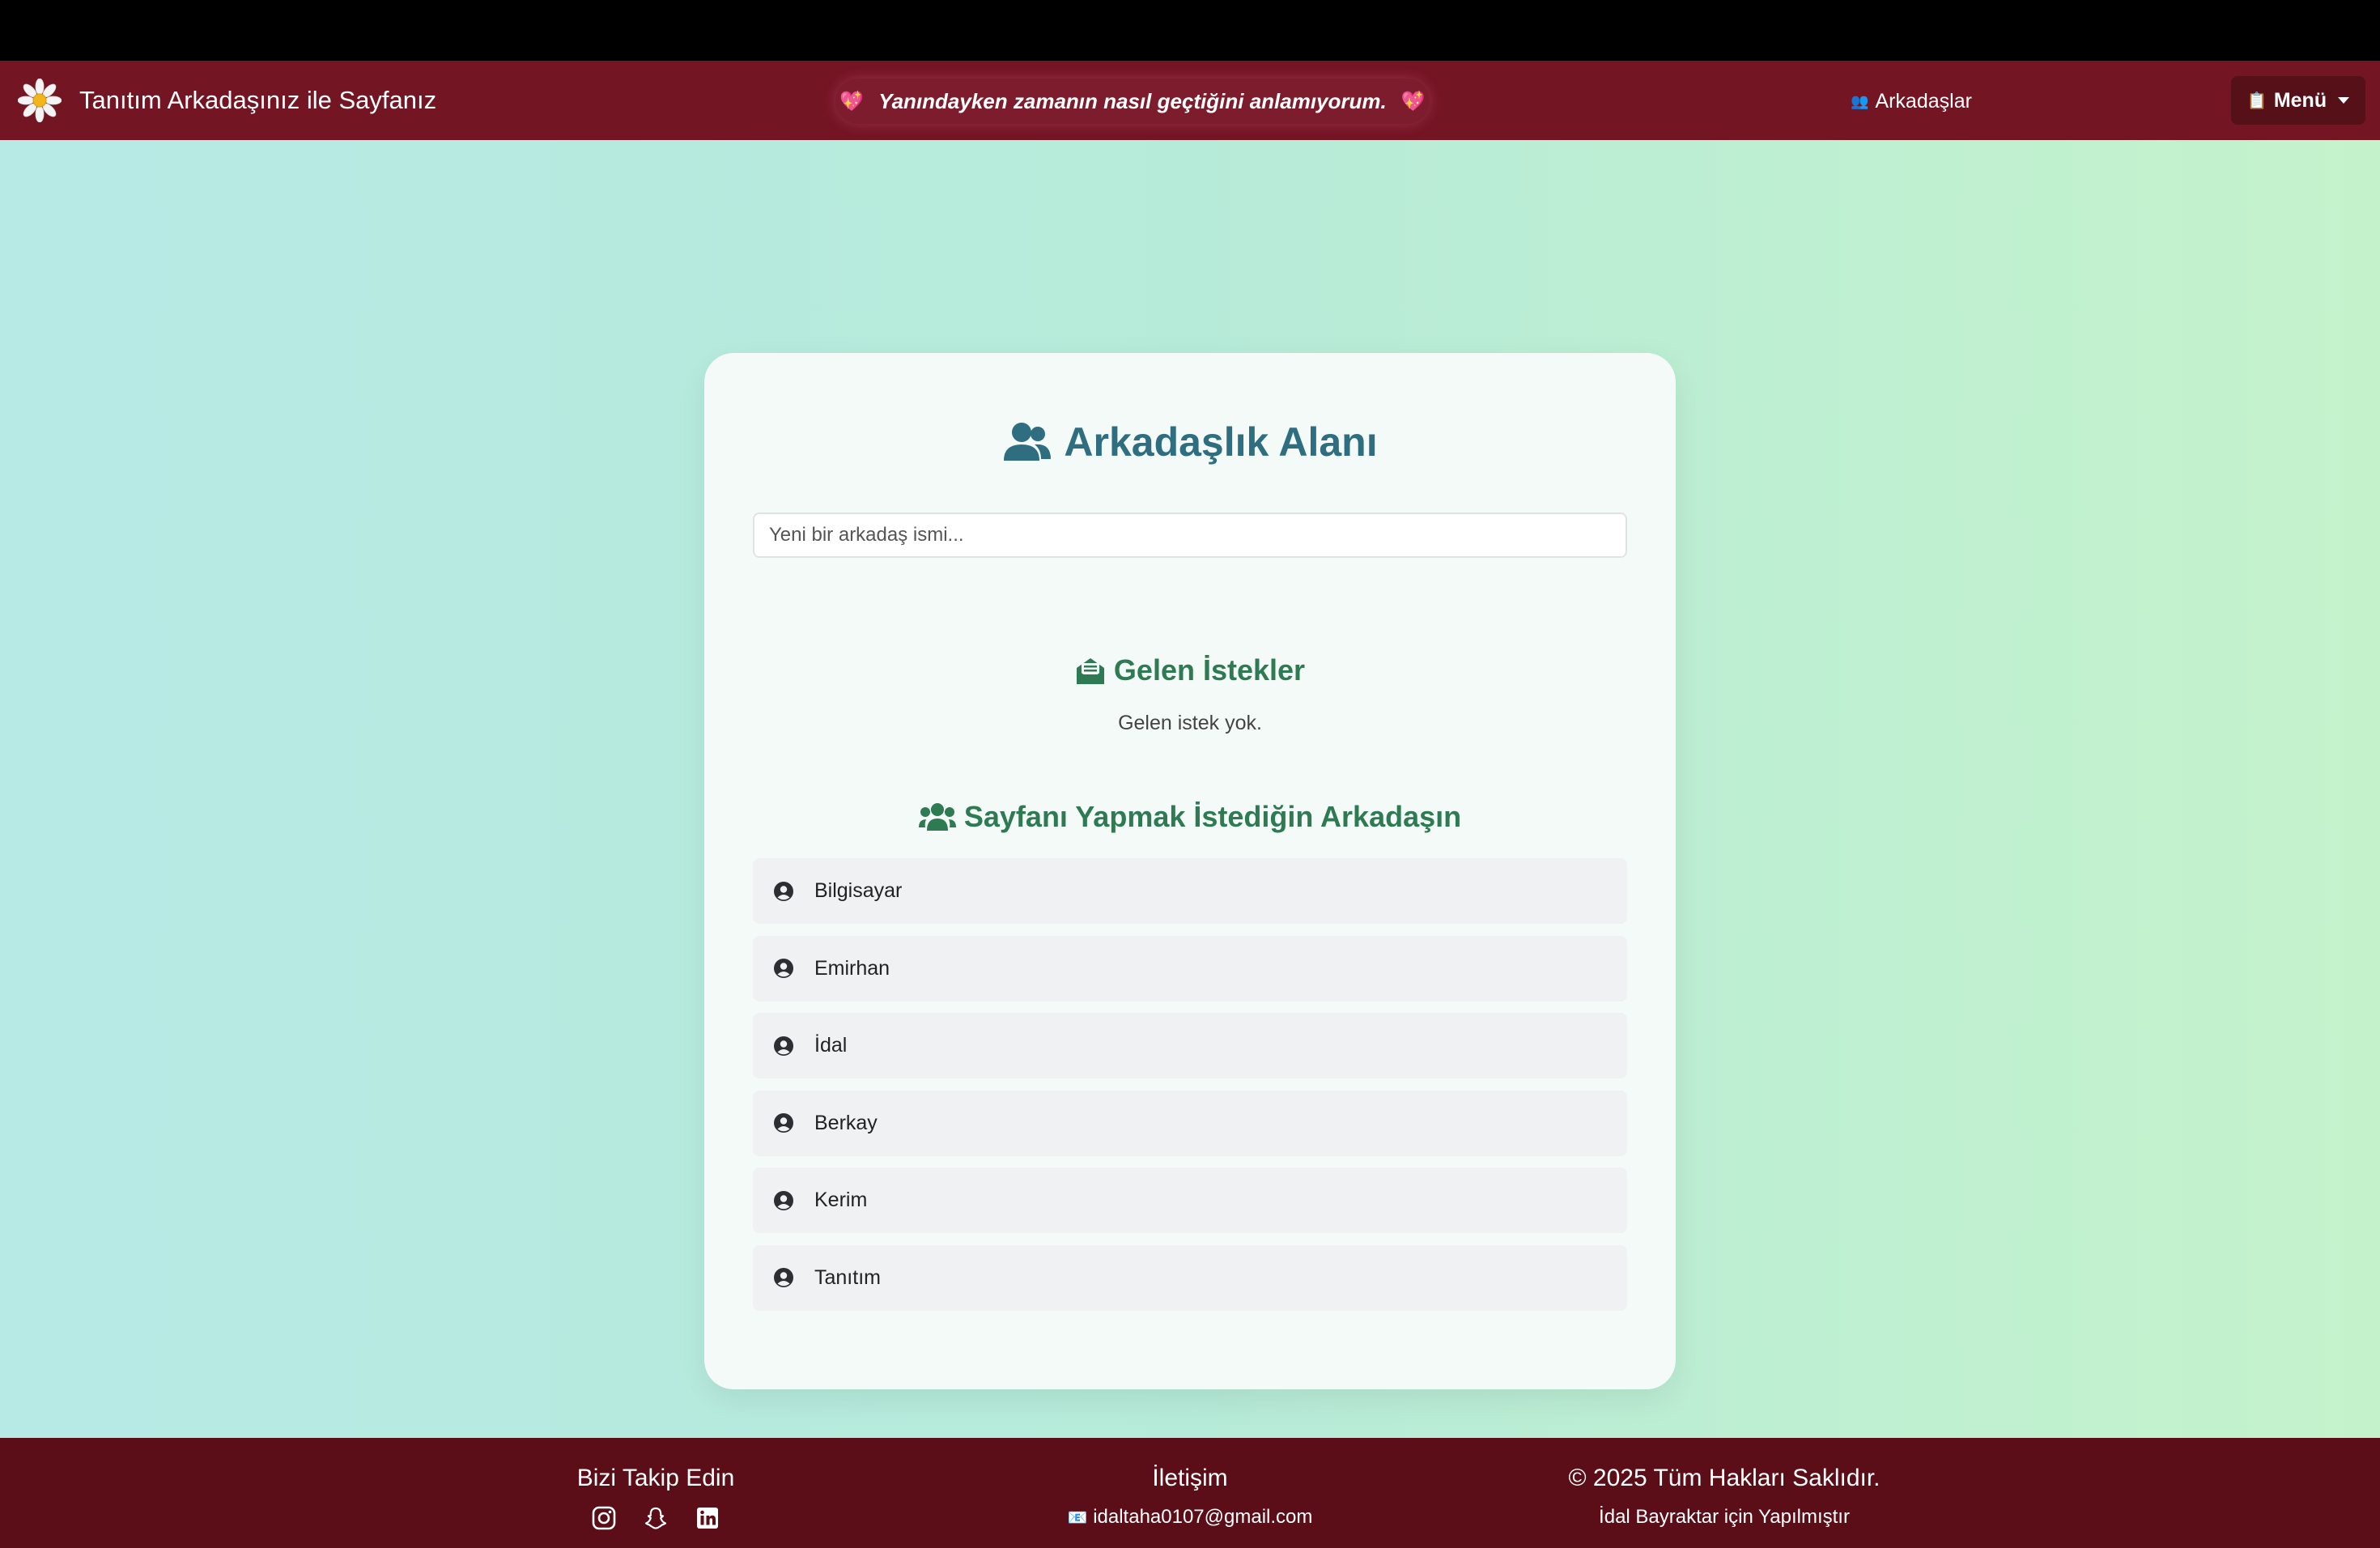  Describe the element at coordinates (858, 890) in the screenshot. I see `friend-name: Bilgisayar` at that location.